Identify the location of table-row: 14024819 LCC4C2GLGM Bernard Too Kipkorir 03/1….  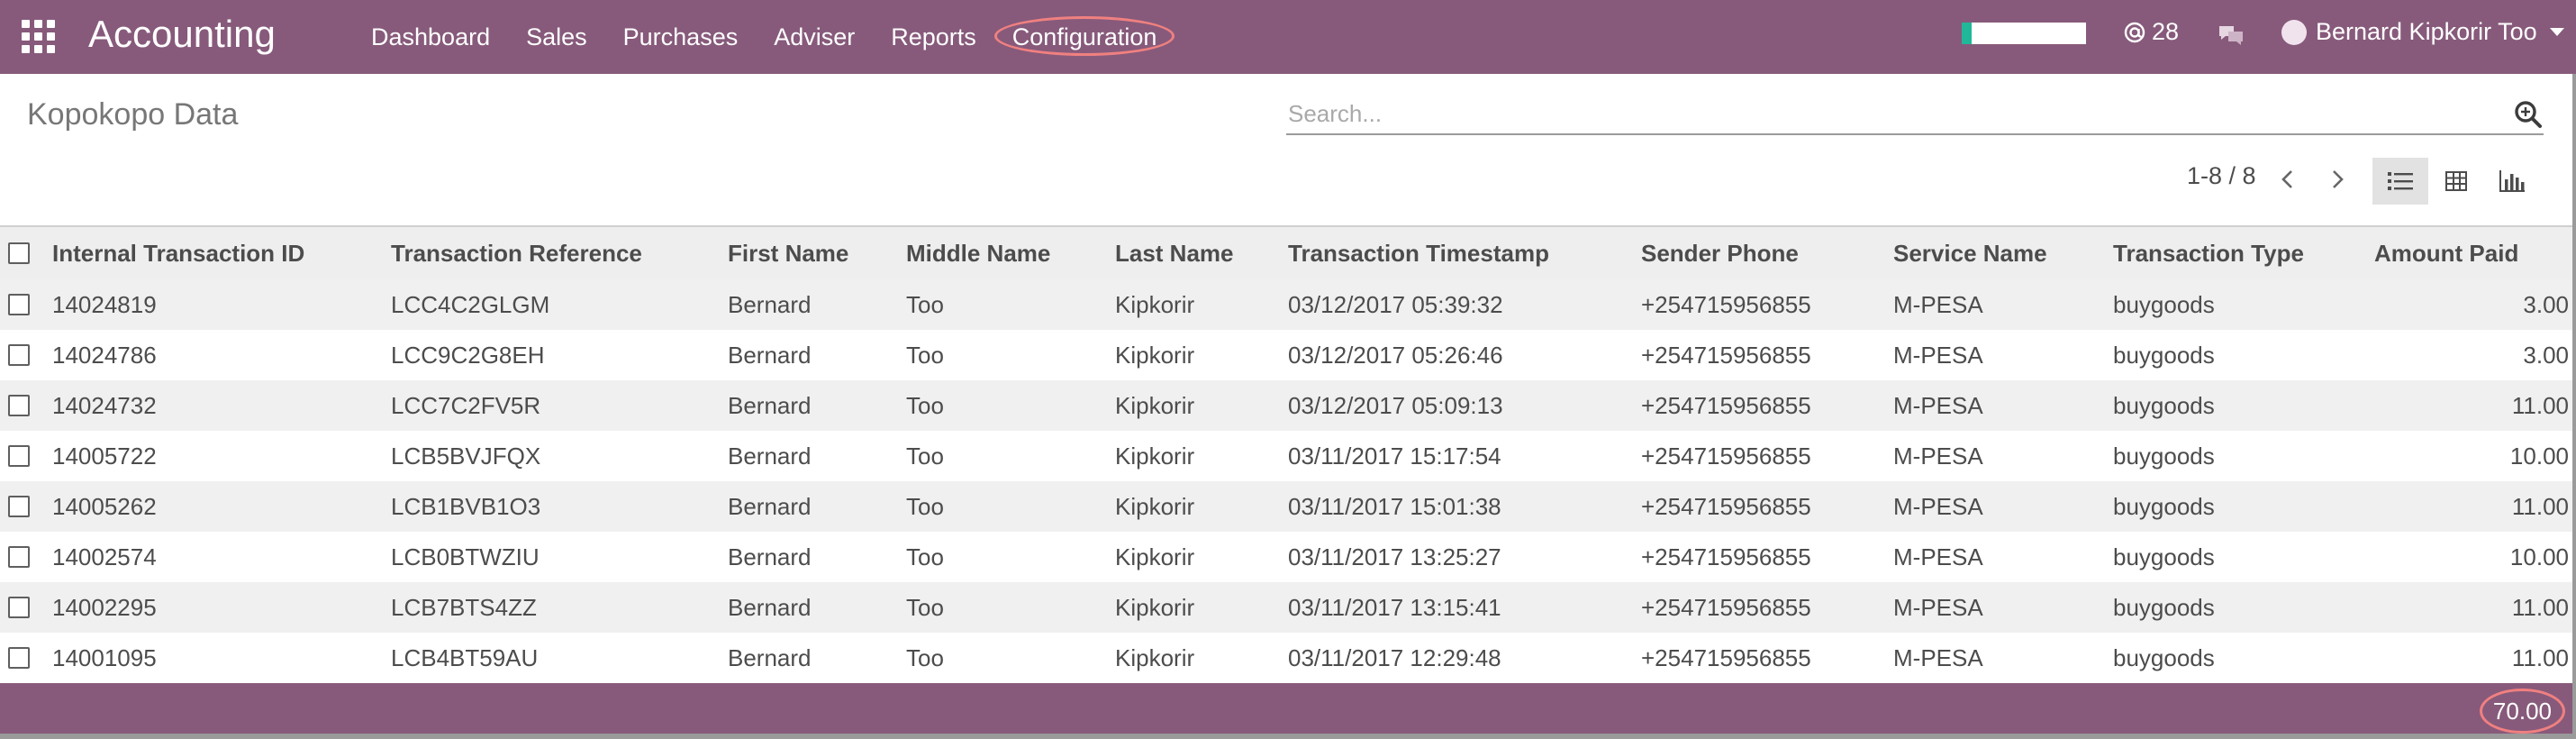
(1288, 304).